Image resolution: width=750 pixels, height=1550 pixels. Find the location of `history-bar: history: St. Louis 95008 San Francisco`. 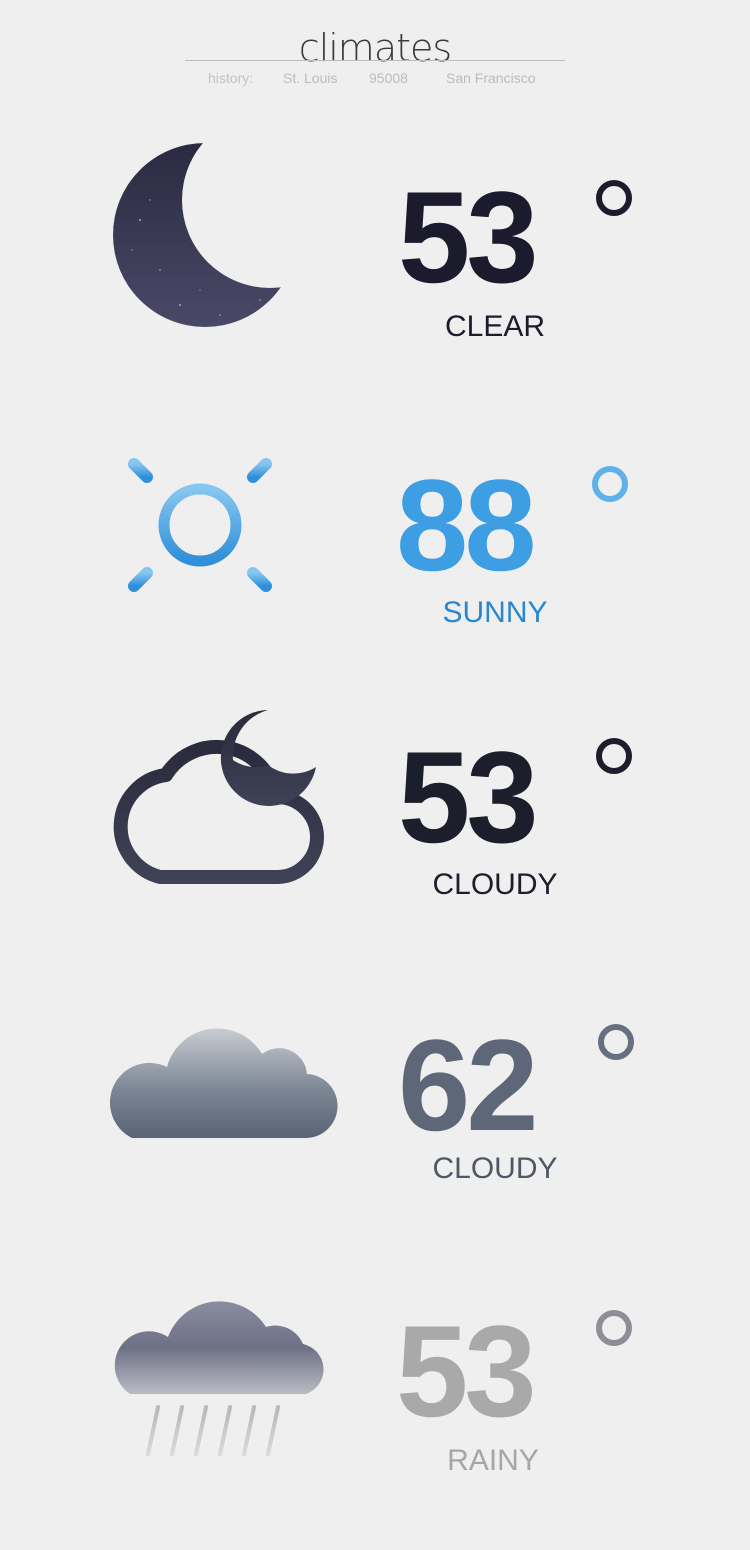

history-bar: history: St. Louis 95008 San Francisco is located at coordinates (375, 79).